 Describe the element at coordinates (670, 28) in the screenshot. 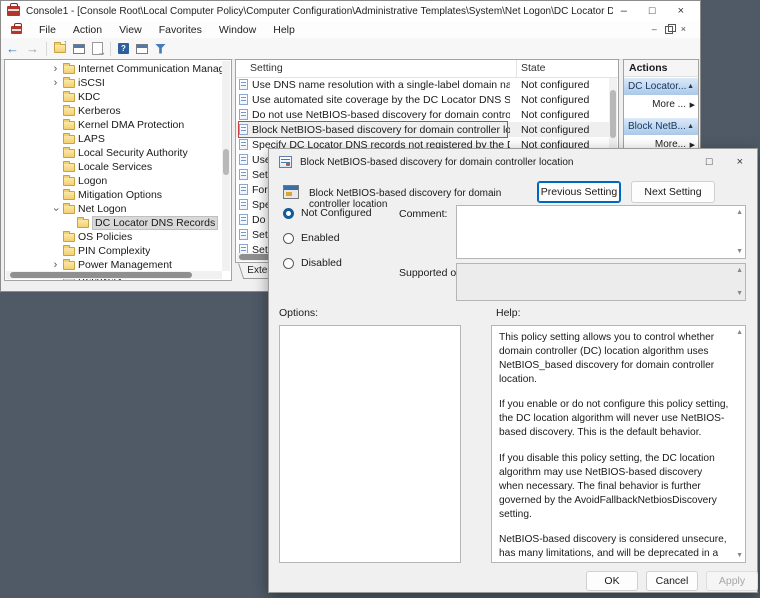

I see `child-restore-button` at that location.